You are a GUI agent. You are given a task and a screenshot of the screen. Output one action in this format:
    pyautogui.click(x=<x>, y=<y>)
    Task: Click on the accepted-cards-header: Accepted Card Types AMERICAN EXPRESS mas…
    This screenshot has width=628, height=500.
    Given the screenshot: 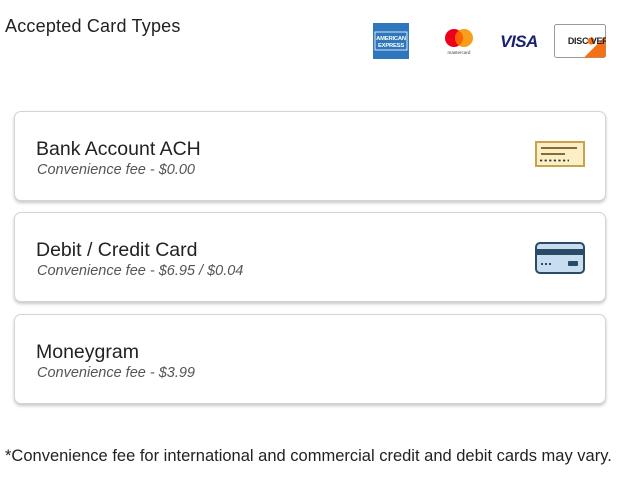 What is the action you would take?
    pyautogui.click(x=314, y=35)
    